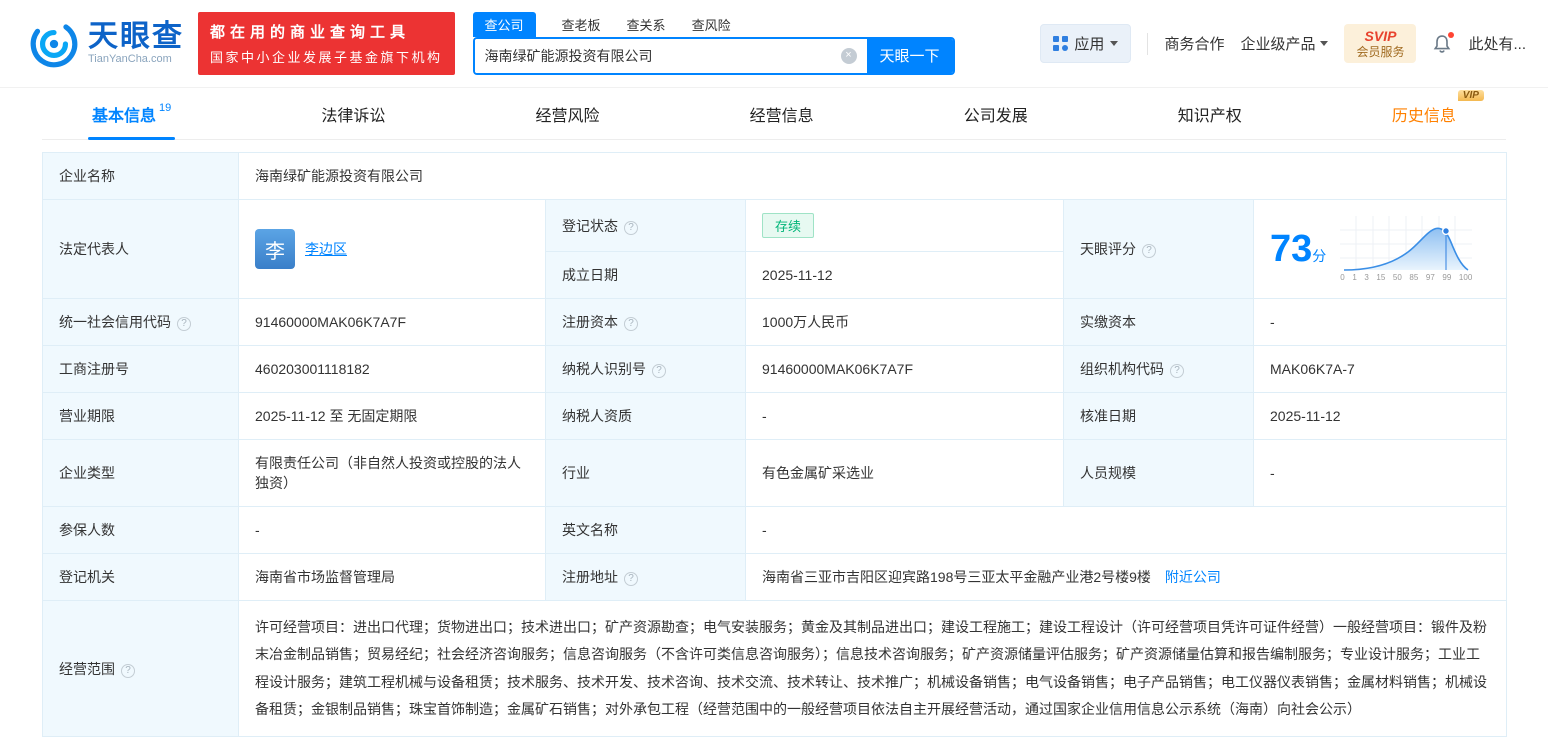  What do you see at coordinates (392, 369) in the screenshot?
I see `reg-number-value: 460203001118182` at bounding box center [392, 369].